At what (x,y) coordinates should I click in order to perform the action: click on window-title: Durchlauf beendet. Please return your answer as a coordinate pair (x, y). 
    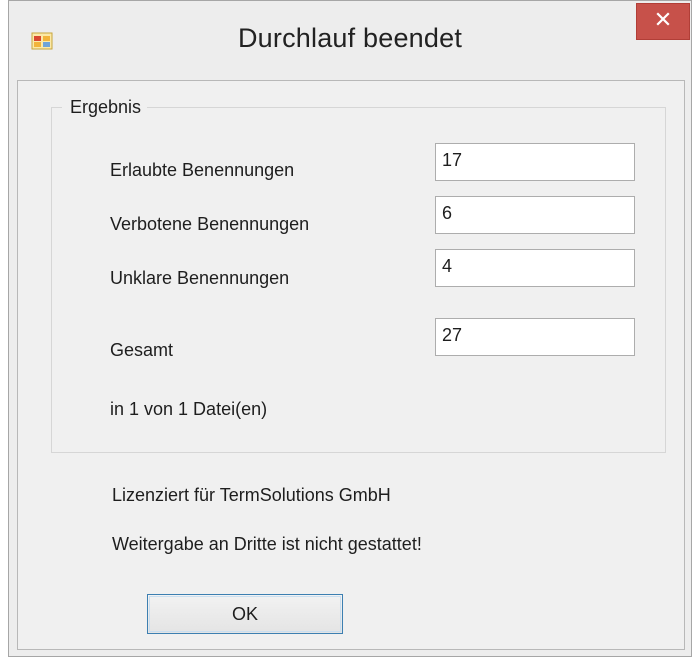
    Looking at the image, I should click on (350, 38).